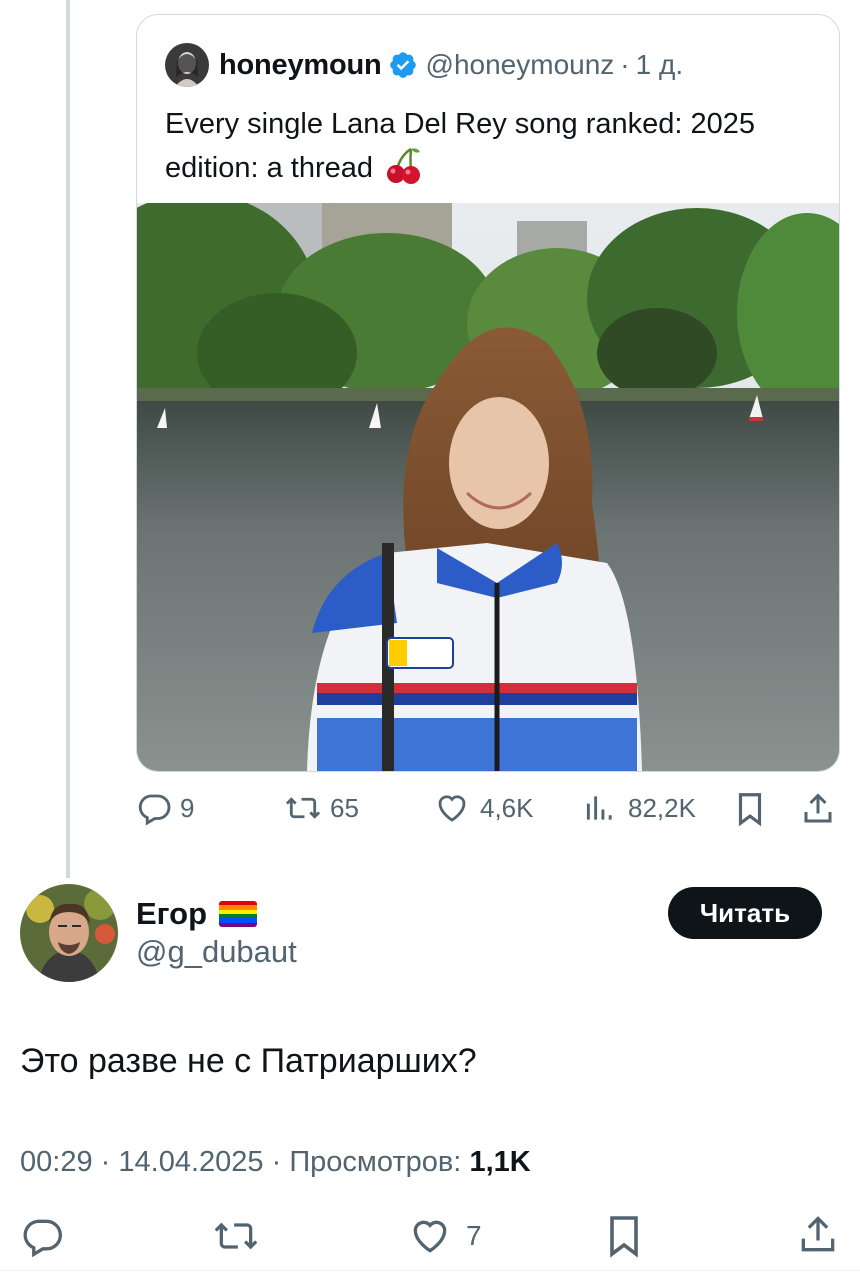 This screenshot has width=860, height=1280. I want to click on quoted-author-handle: @honeymounz, so click(520, 65).